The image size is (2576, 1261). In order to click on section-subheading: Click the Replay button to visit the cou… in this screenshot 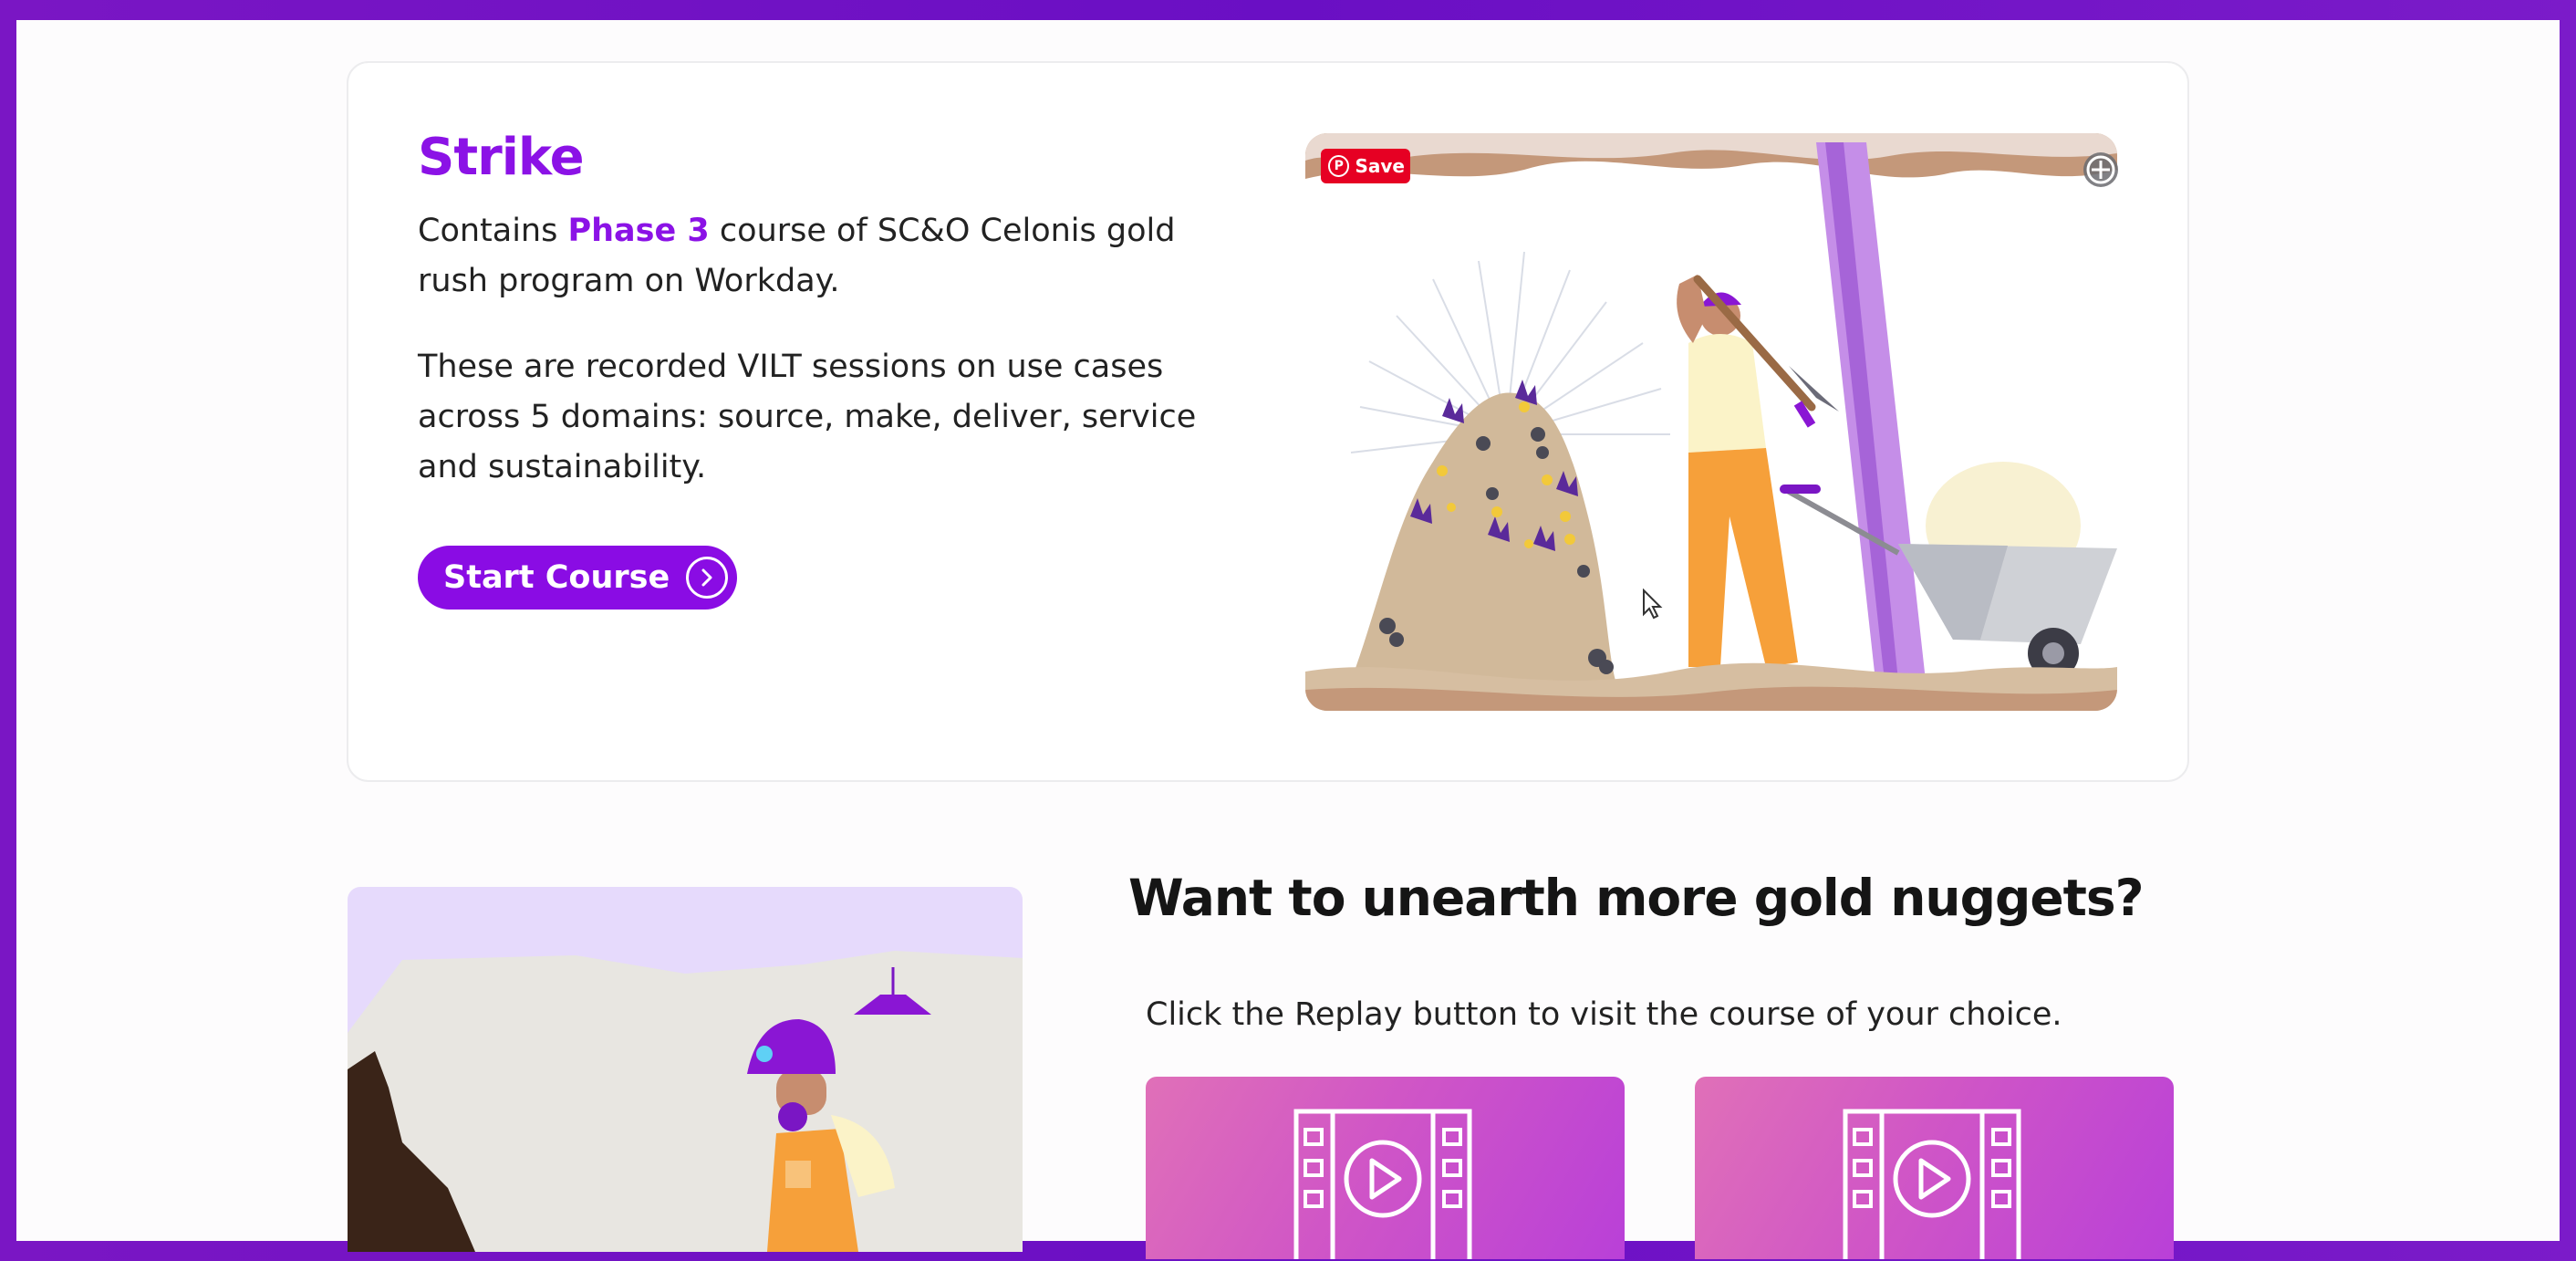, I will do `click(1604, 1015)`.